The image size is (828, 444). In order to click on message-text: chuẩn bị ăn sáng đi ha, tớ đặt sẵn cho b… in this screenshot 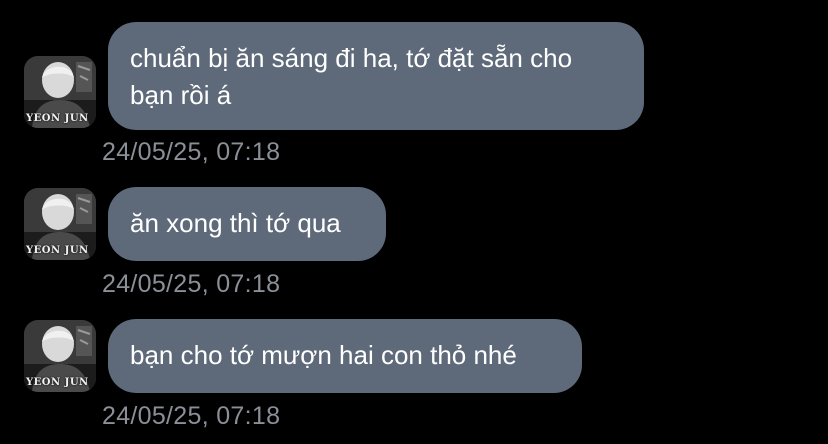, I will do `click(351, 76)`.